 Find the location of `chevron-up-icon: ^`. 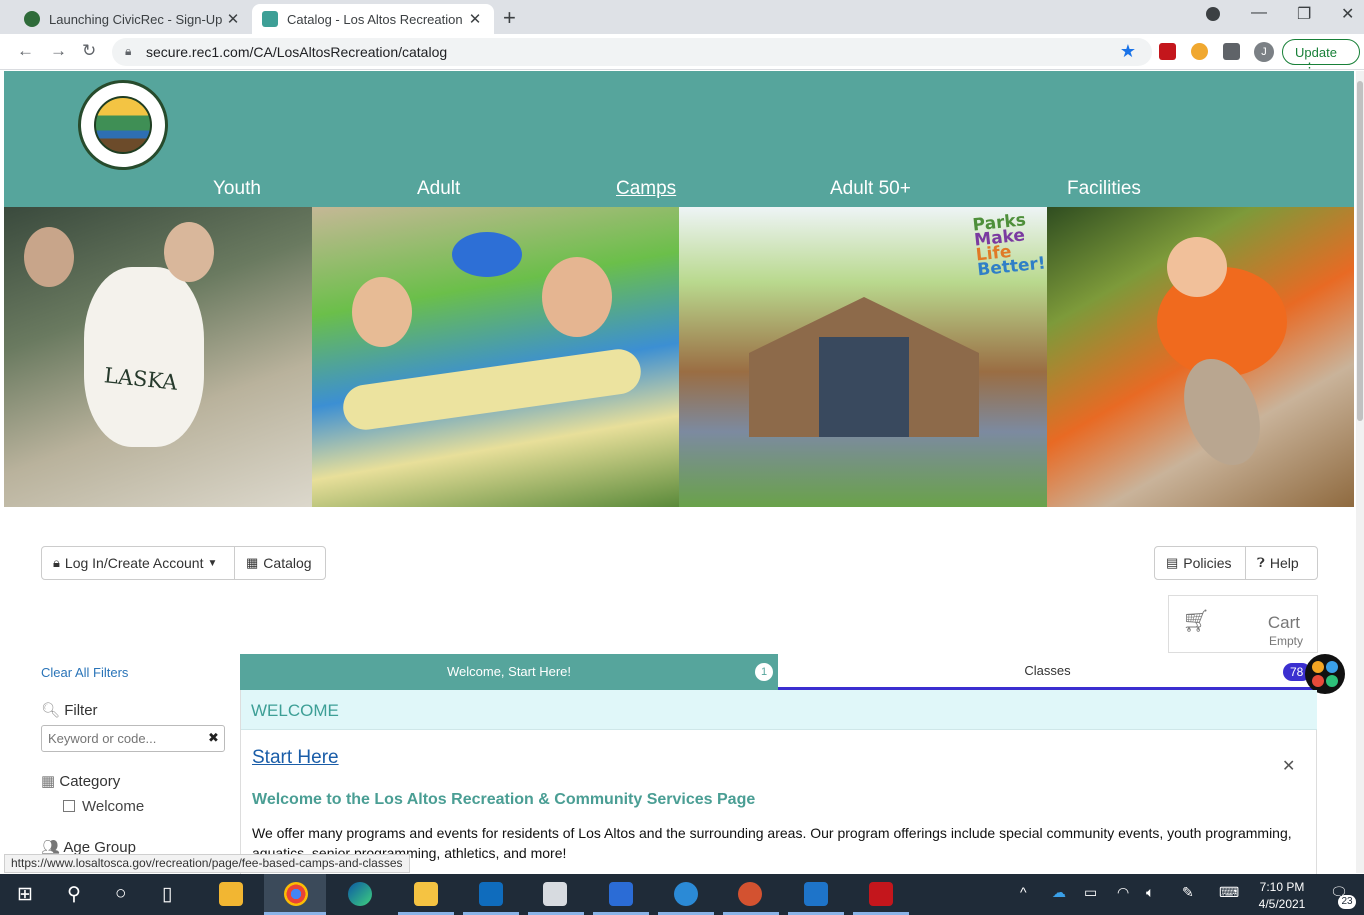

chevron-up-icon: ^ is located at coordinates (1023, 892).